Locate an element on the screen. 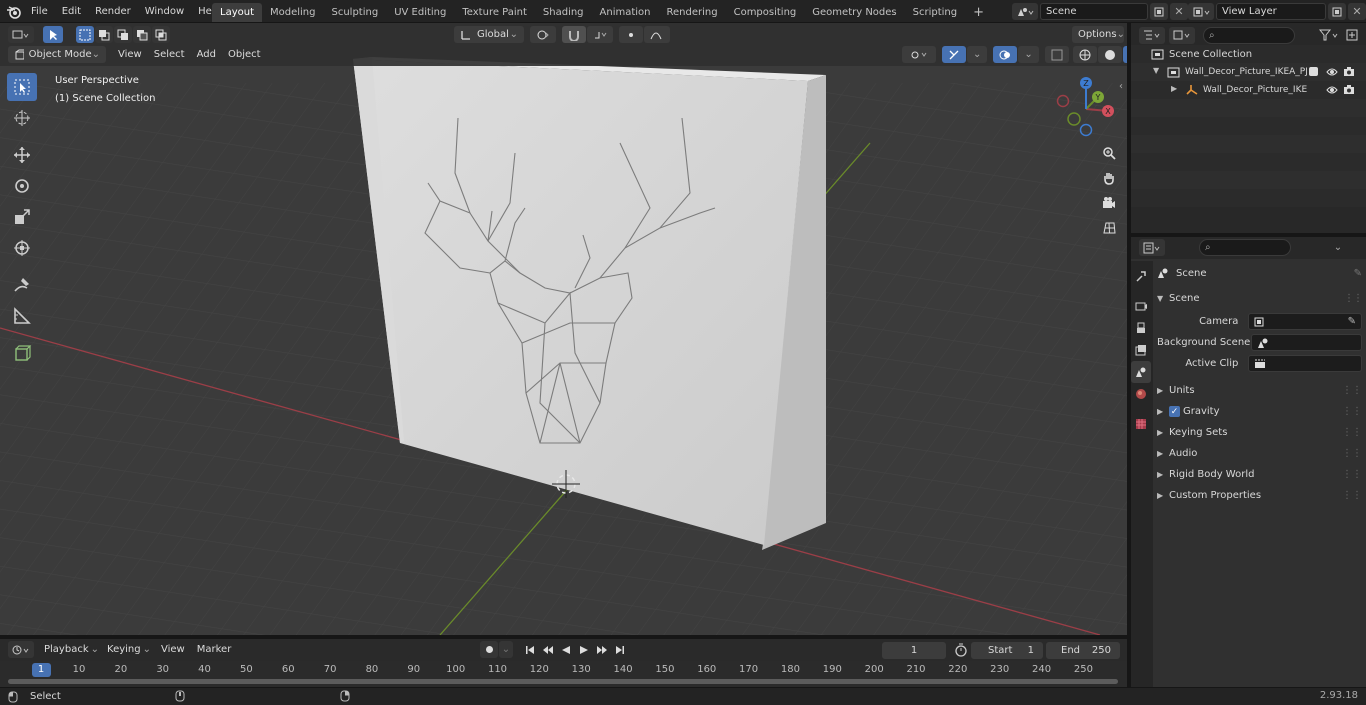  auto-keying-dropdown: ⌄ is located at coordinates (506, 649).